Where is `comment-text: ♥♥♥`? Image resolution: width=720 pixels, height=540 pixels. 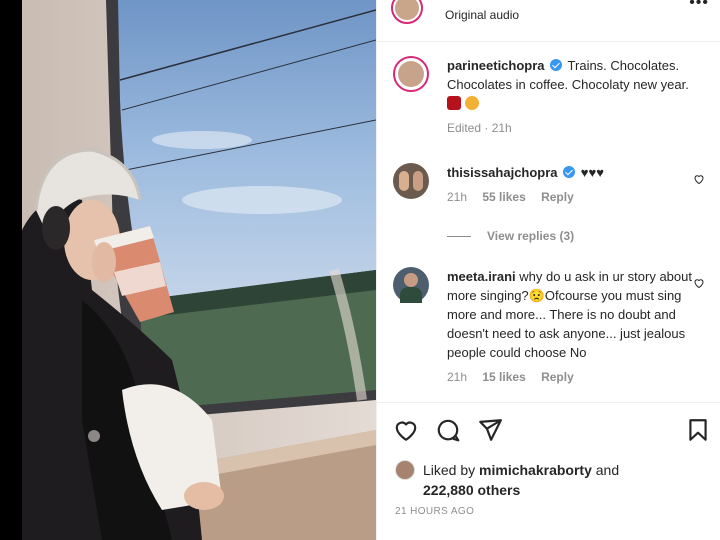 comment-text: ♥♥♥ is located at coordinates (592, 172).